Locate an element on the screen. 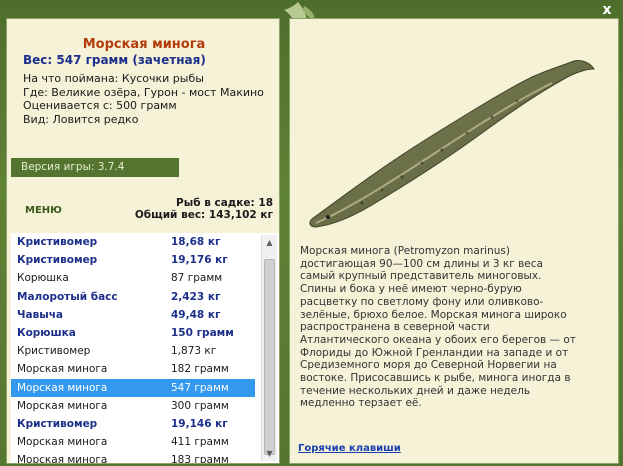 The width and height of the screenshot is (623, 466). catch-list-row: Кристивомер 19,176 кг is located at coordinates (133, 260).